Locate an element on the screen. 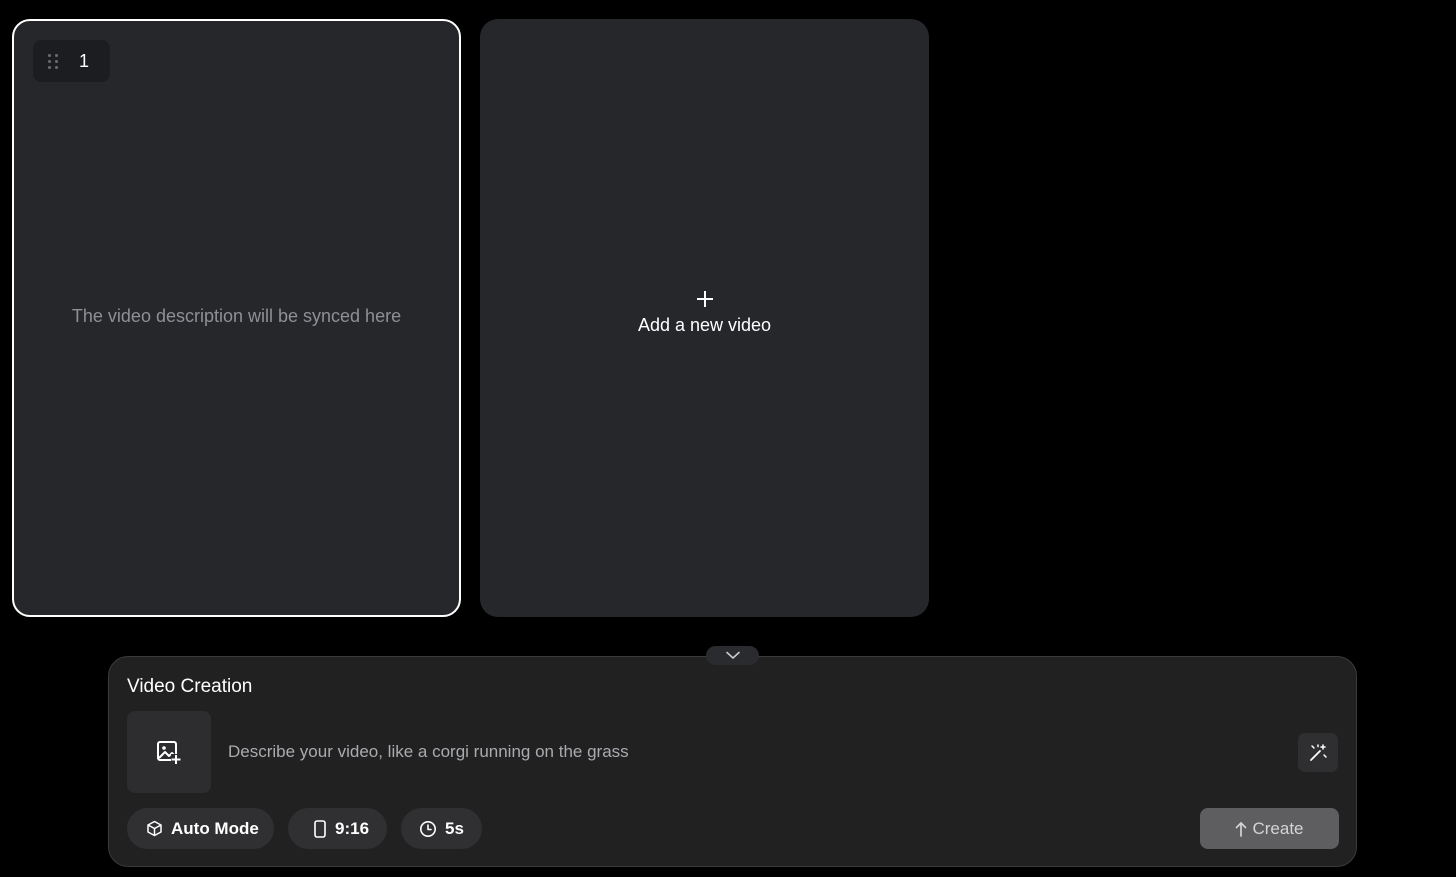 The height and width of the screenshot is (877, 1456). card-badge: 1 is located at coordinates (71, 61).